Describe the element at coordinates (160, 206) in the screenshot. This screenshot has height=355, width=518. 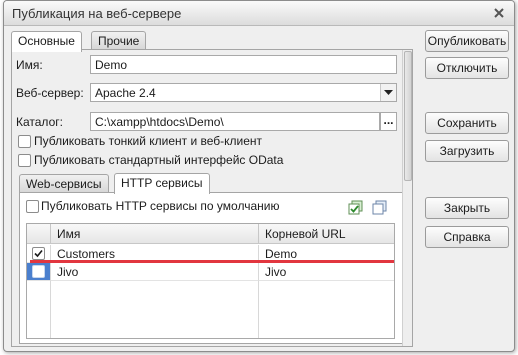
I see `default-publish-label: Публиковать HTTP сервисы по умолчанию` at that location.